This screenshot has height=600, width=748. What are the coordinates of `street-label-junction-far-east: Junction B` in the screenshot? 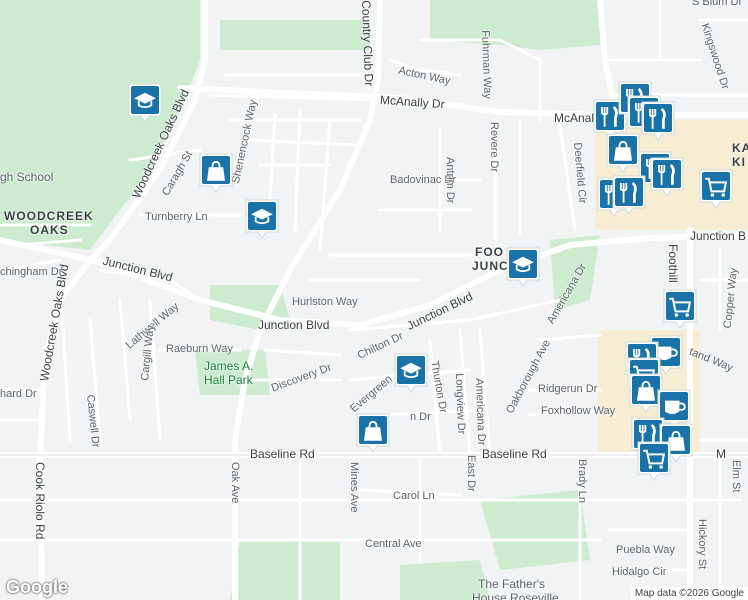 It's located at (718, 236).